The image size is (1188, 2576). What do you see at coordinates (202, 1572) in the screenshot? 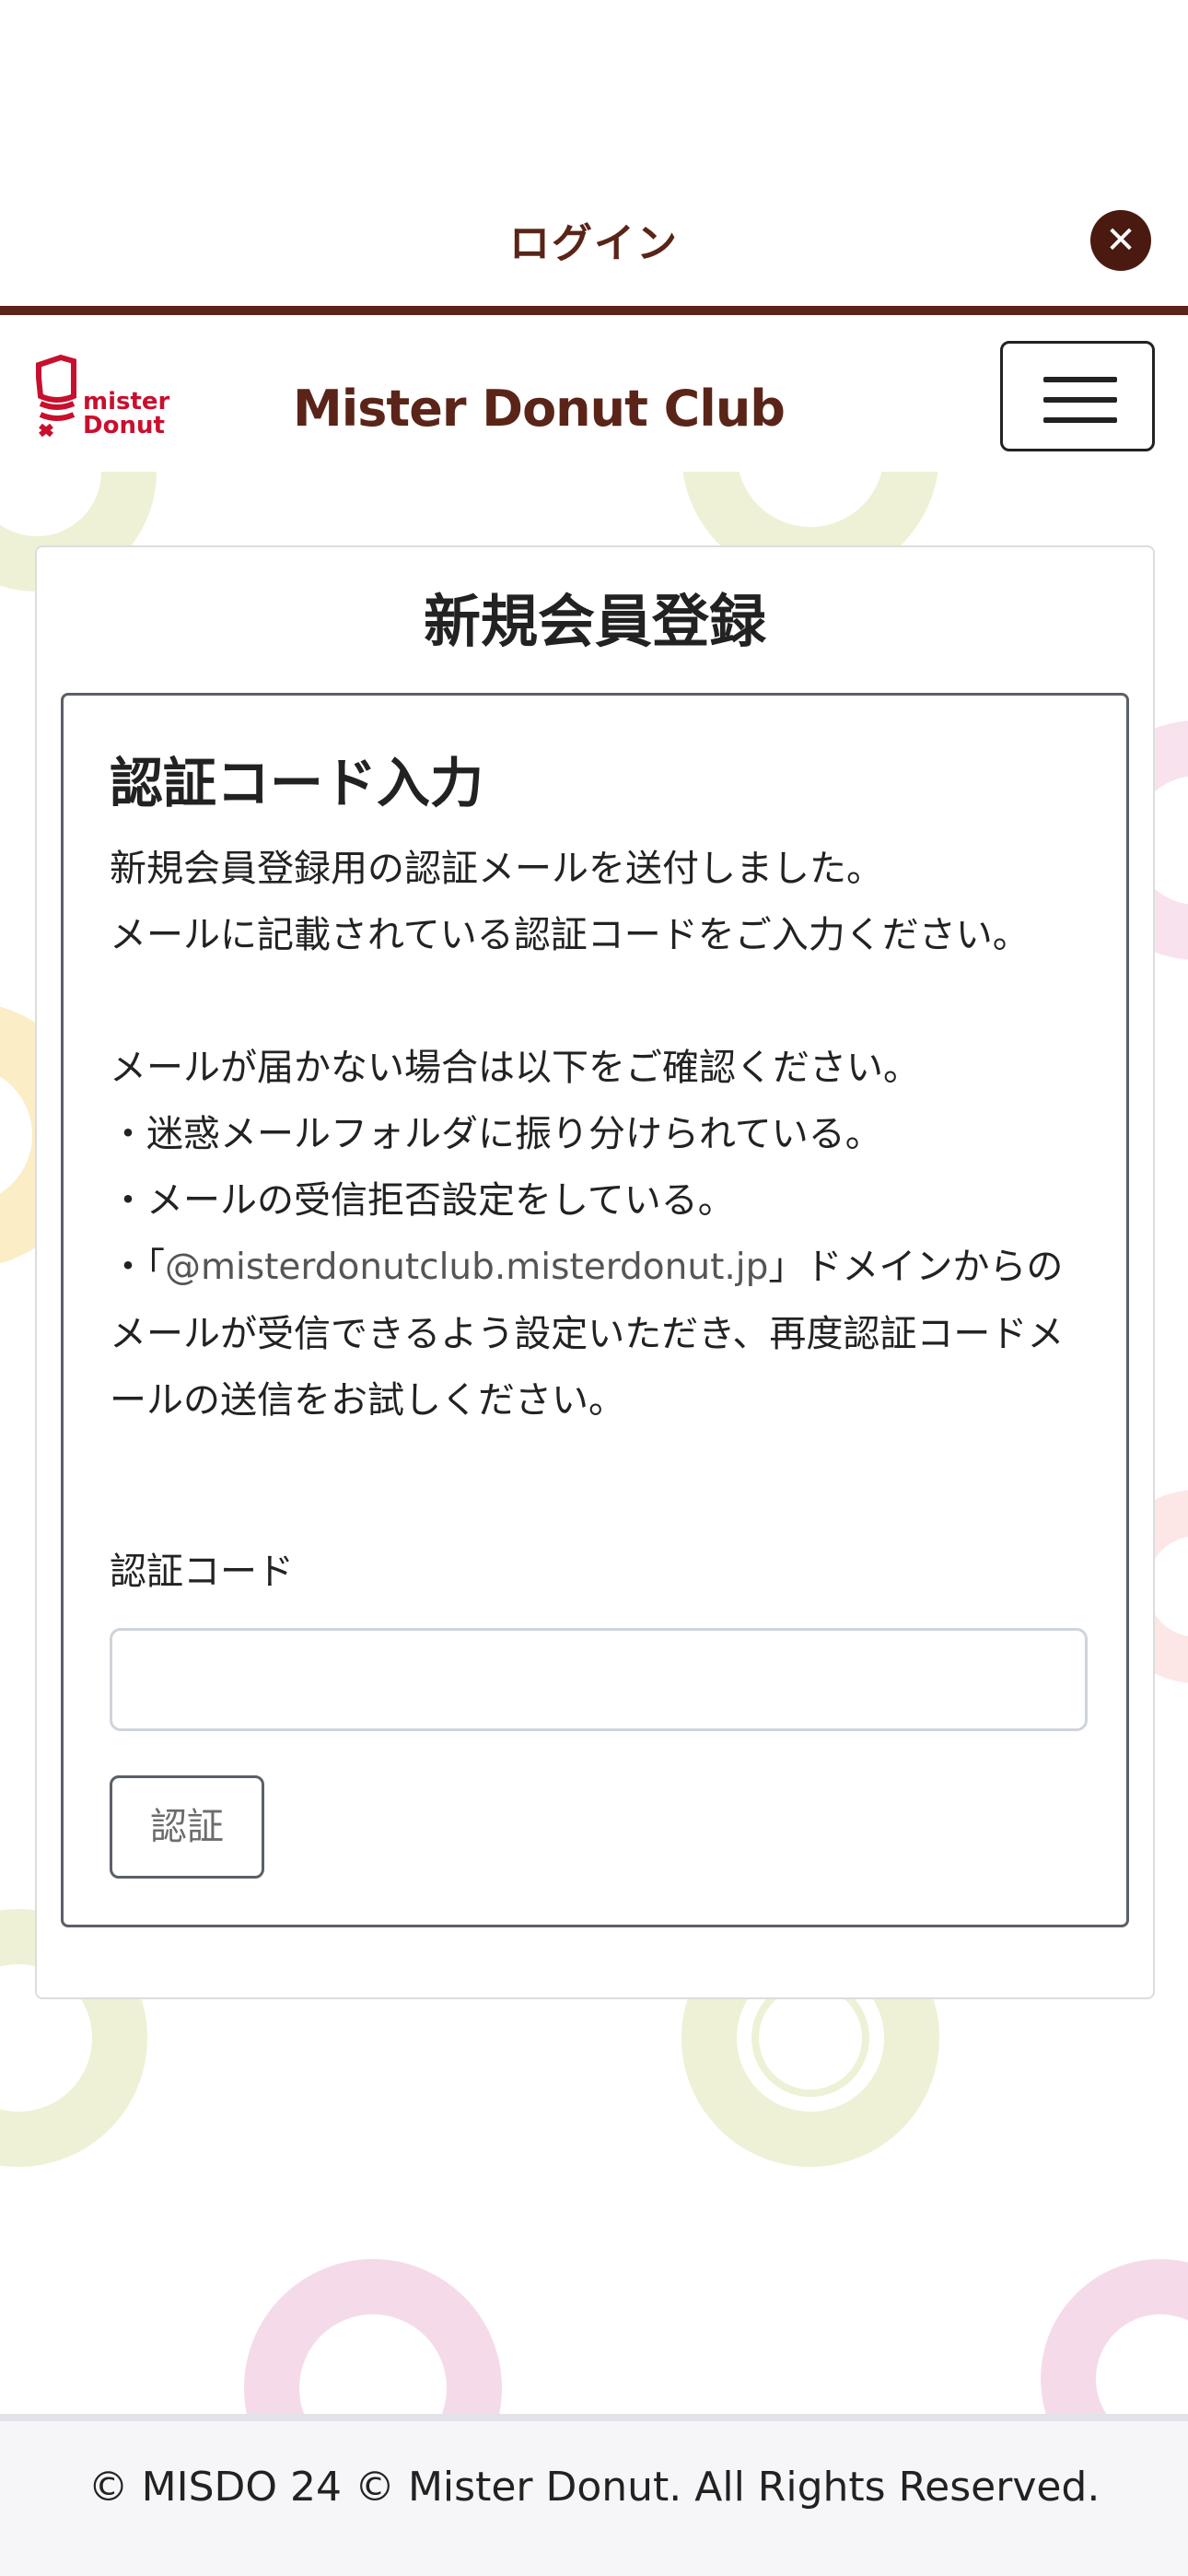
I see `code-field-label: 認証コード` at bounding box center [202, 1572].